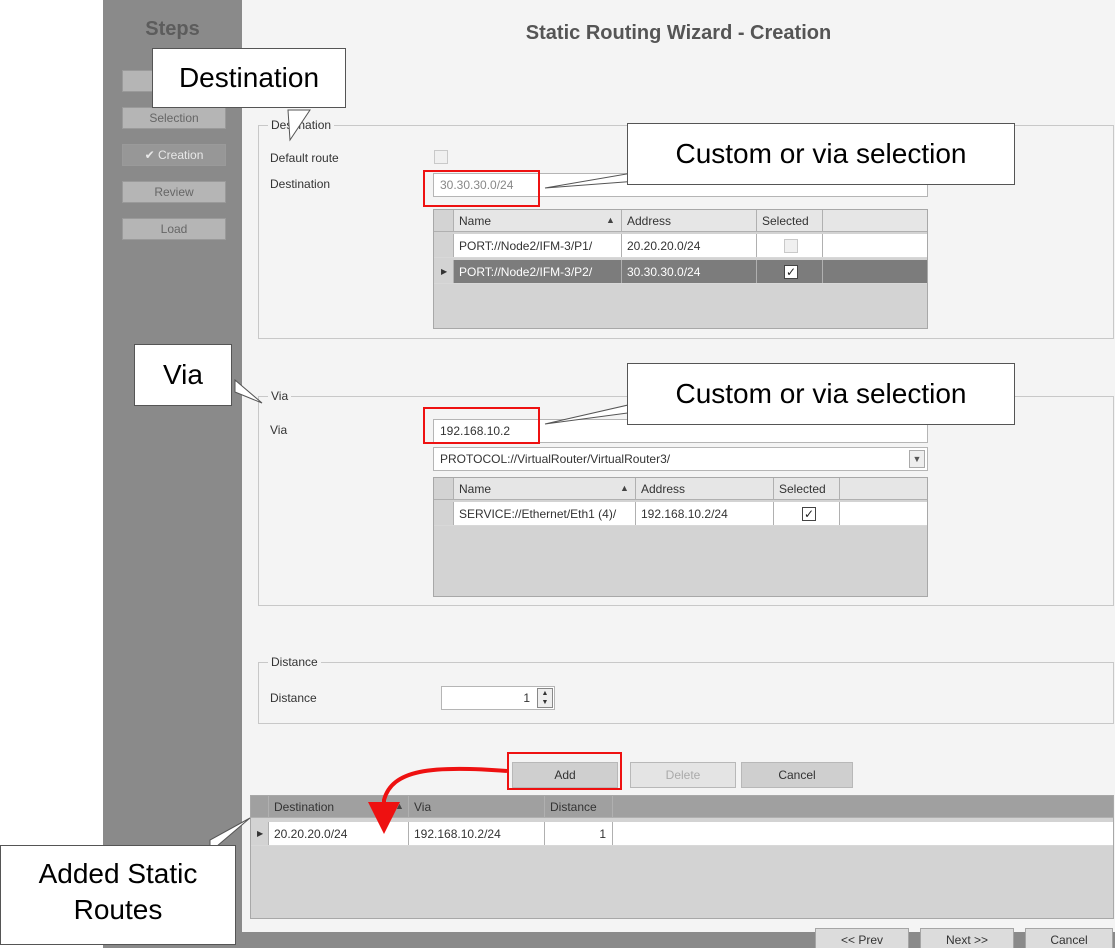  I want to click on callout-destination: Destination, so click(249, 78).